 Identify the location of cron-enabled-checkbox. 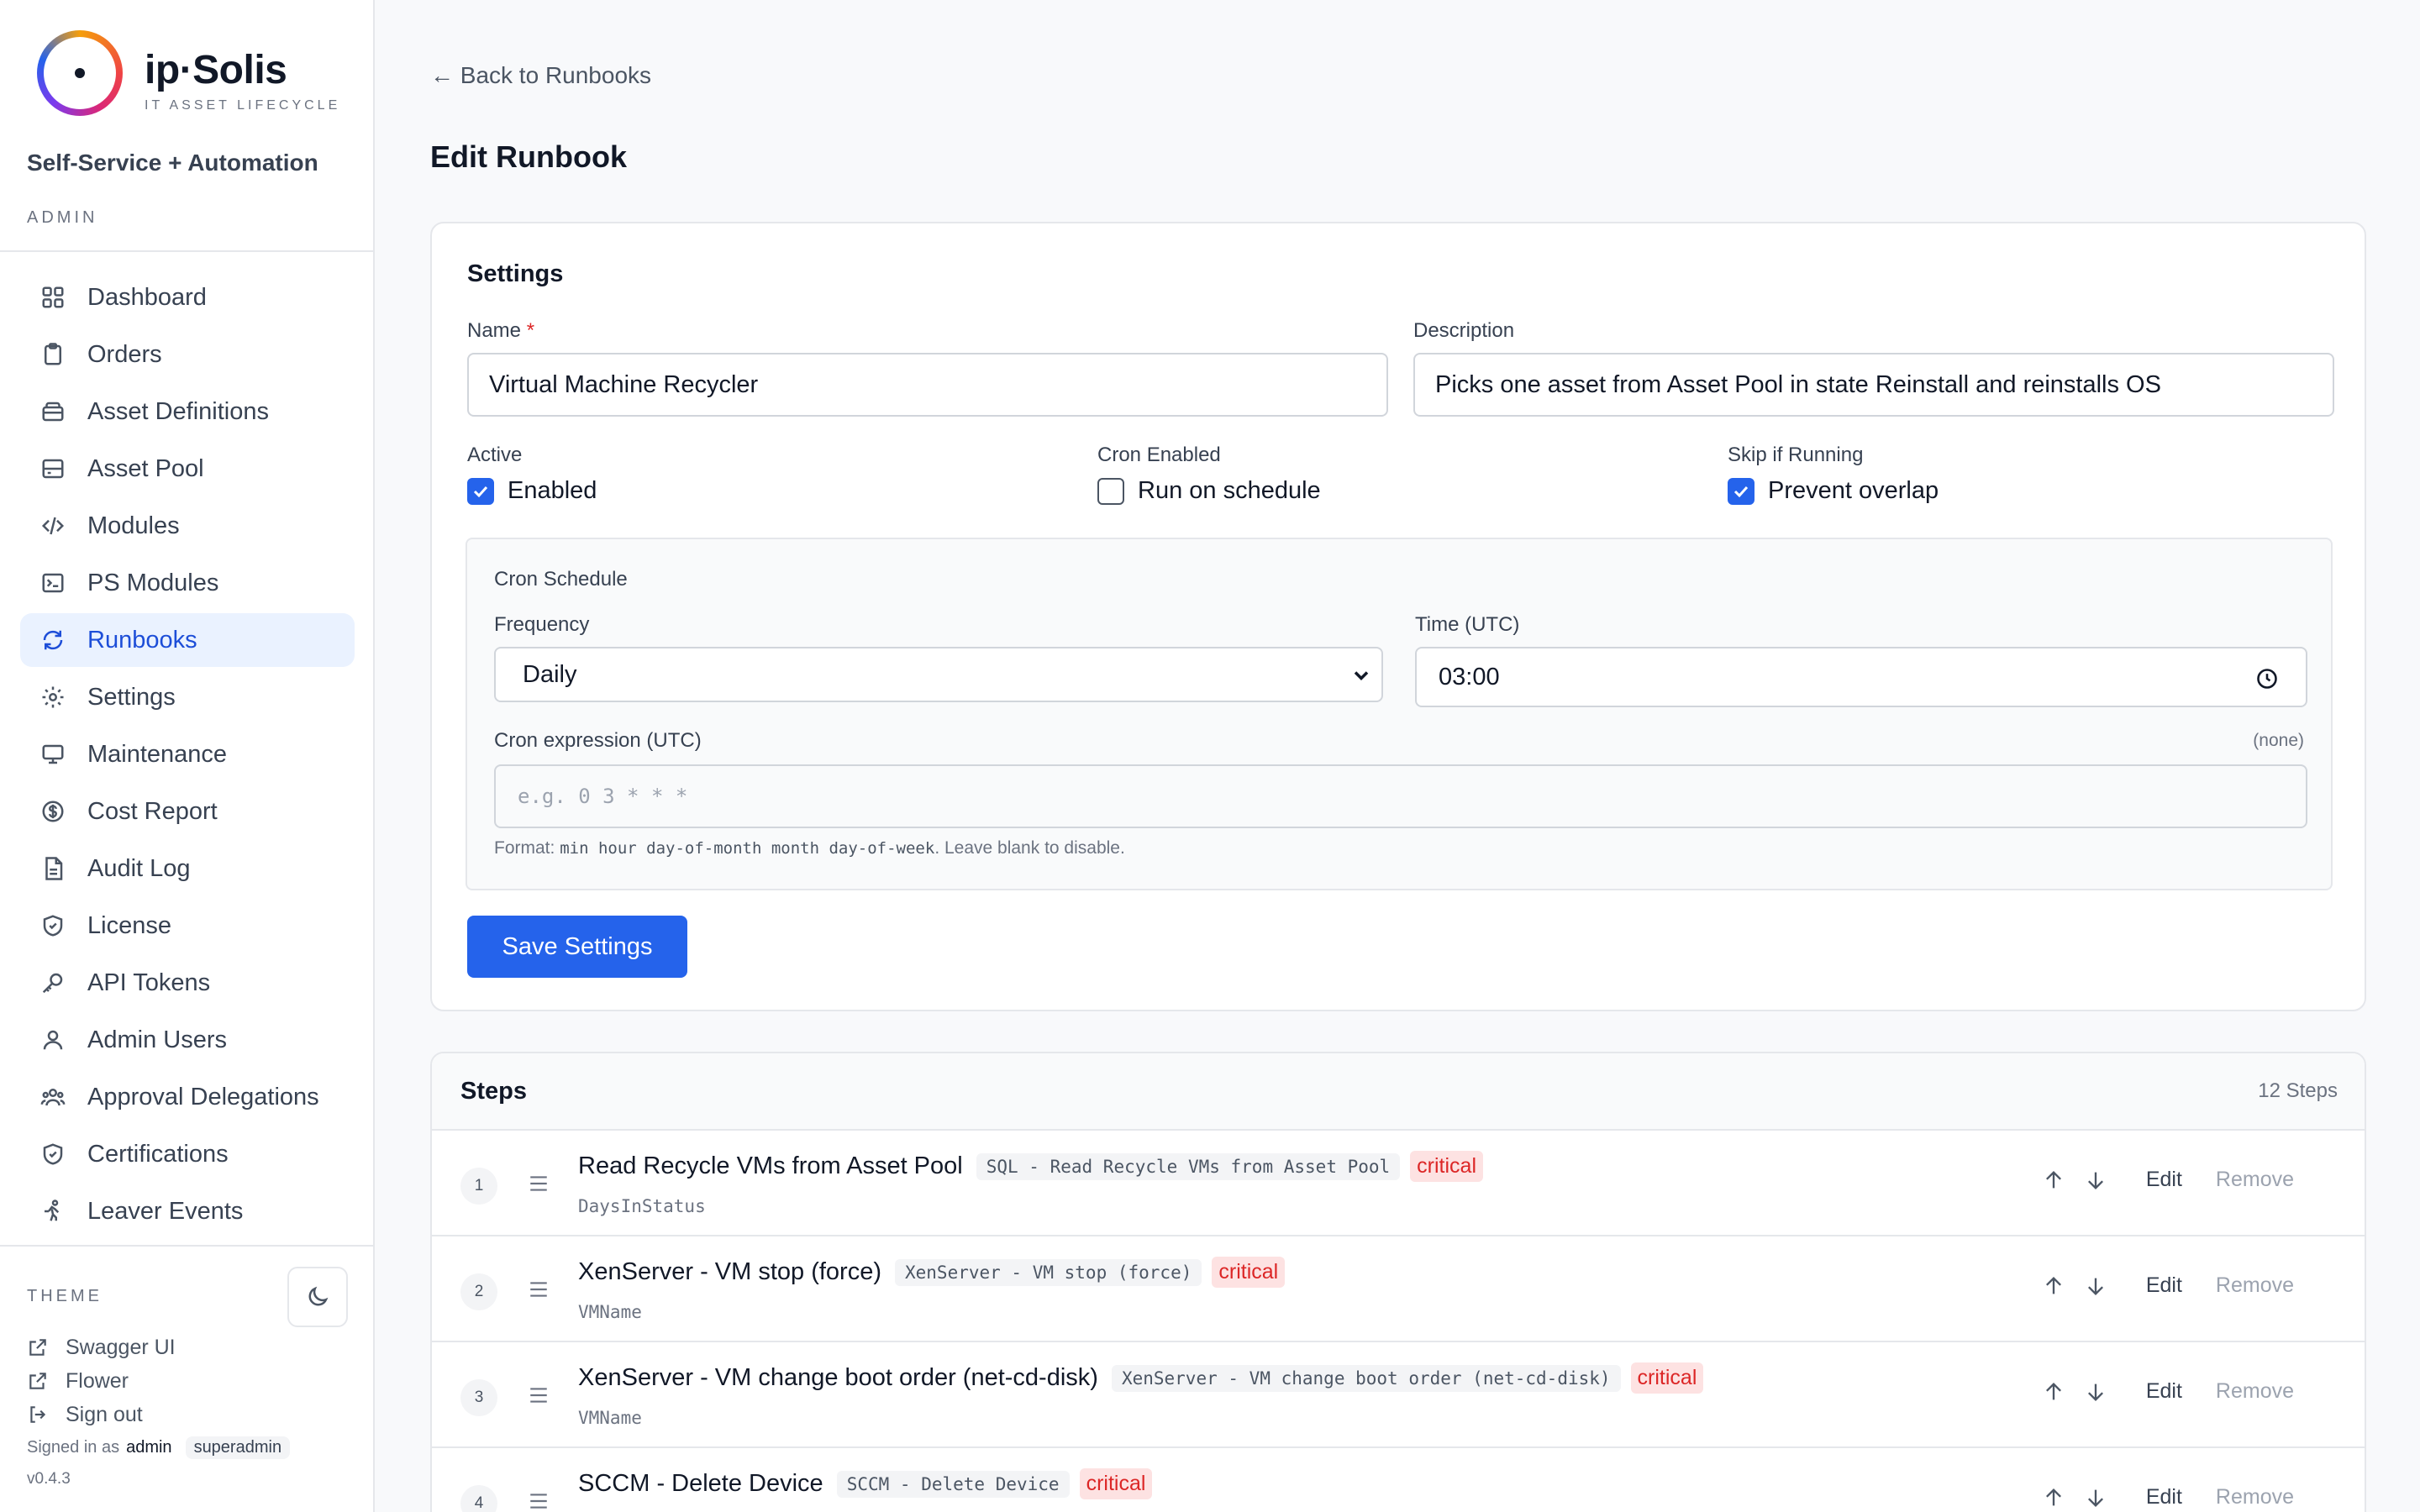
(1110, 491).